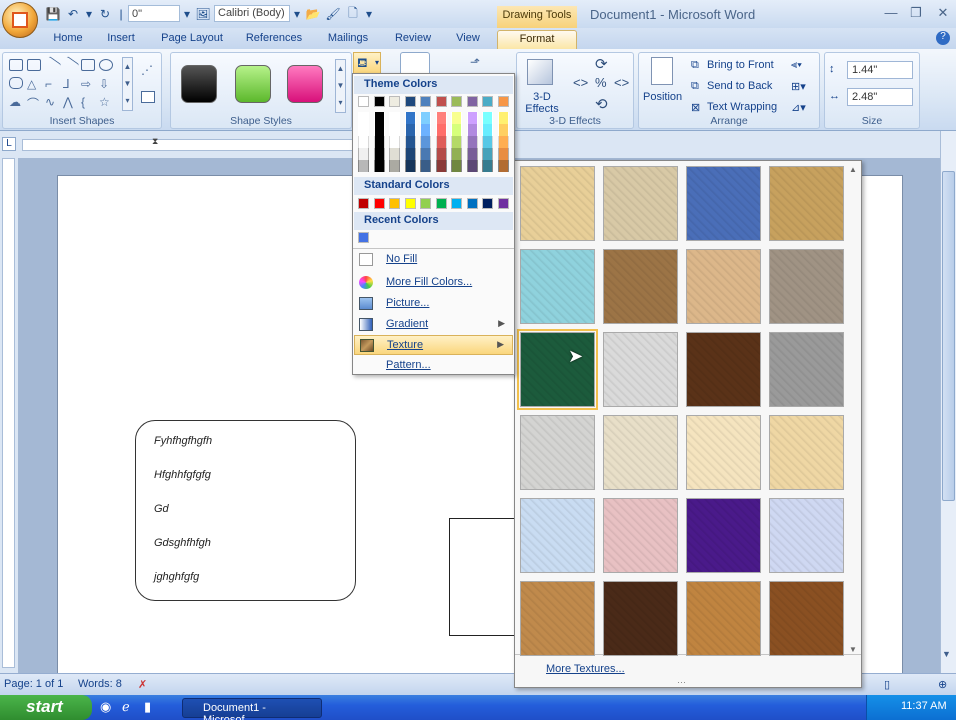  I want to click on restore-icon: ❐, so click(916, 13).